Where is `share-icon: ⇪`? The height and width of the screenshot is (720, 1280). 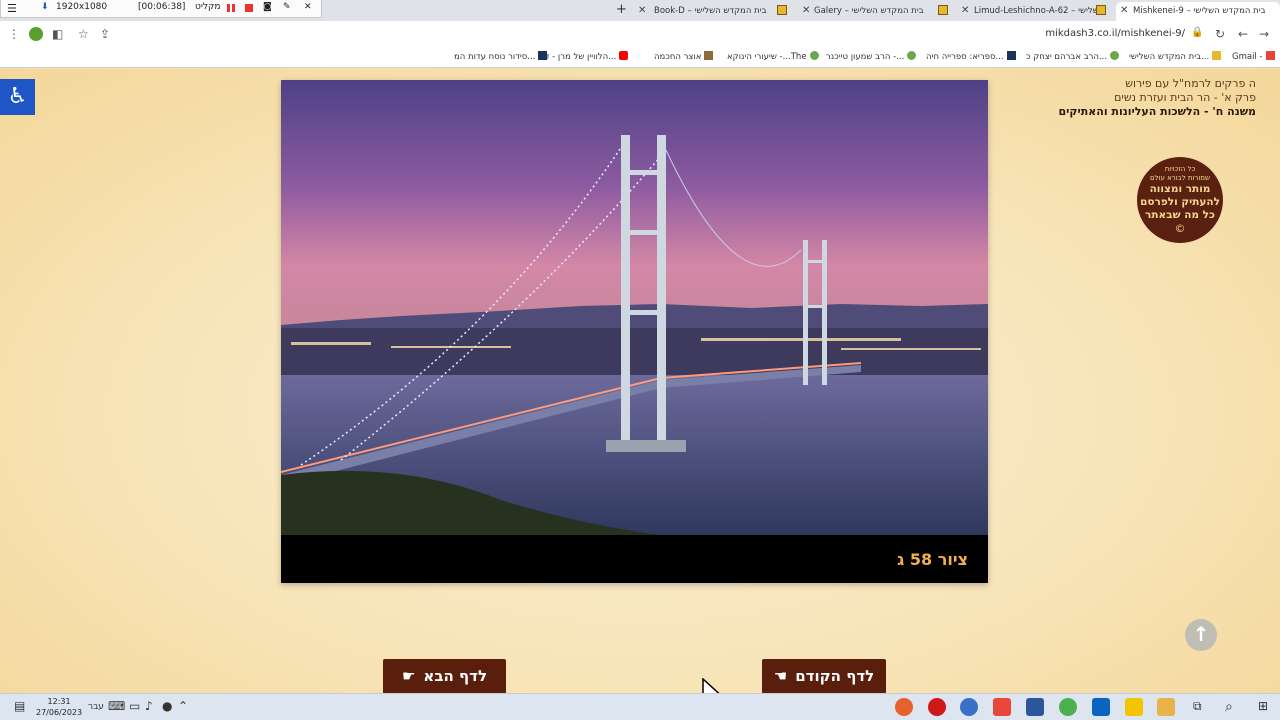
share-icon: ⇪ is located at coordinates (105, 34).